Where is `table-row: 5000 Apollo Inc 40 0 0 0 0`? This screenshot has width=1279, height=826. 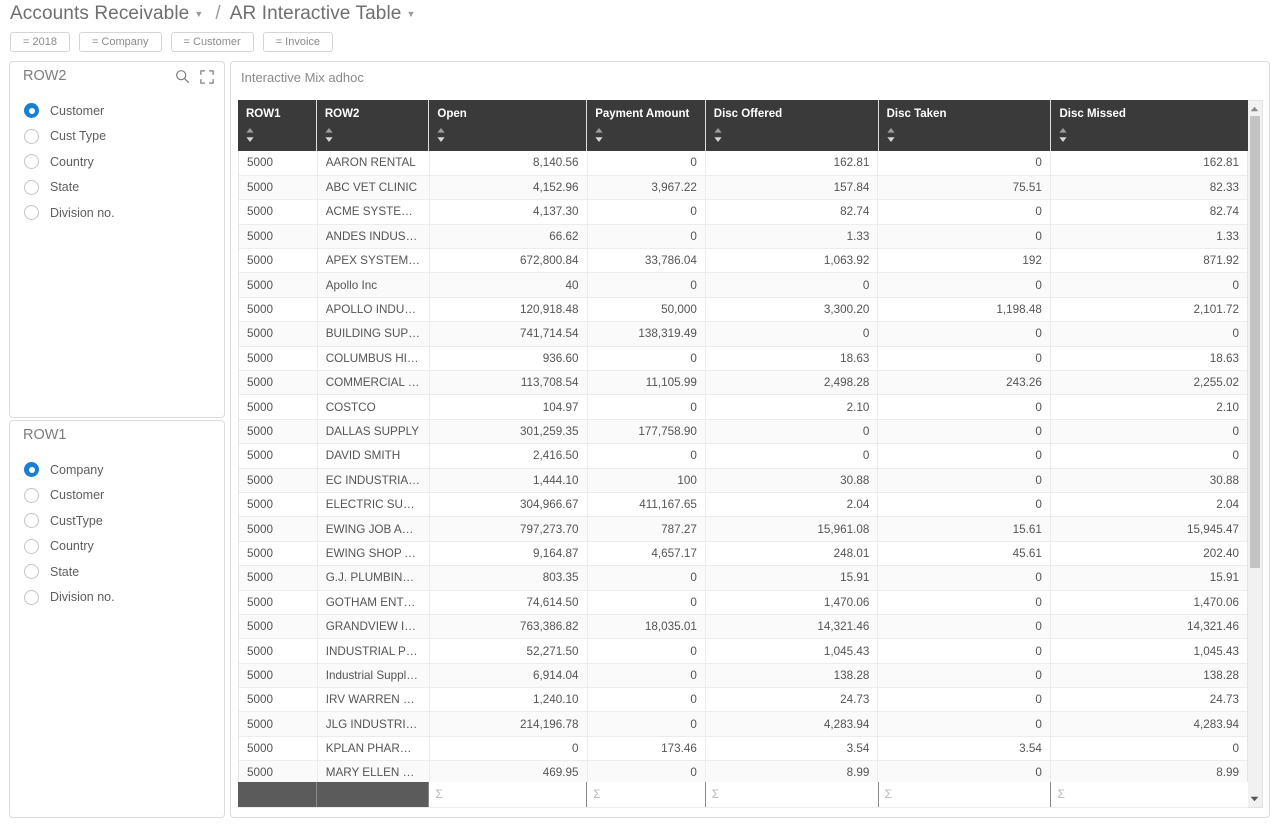 table-row: 5000 Apollo Inc 40 0 0 0 0 is located at coordinates (743, 285).